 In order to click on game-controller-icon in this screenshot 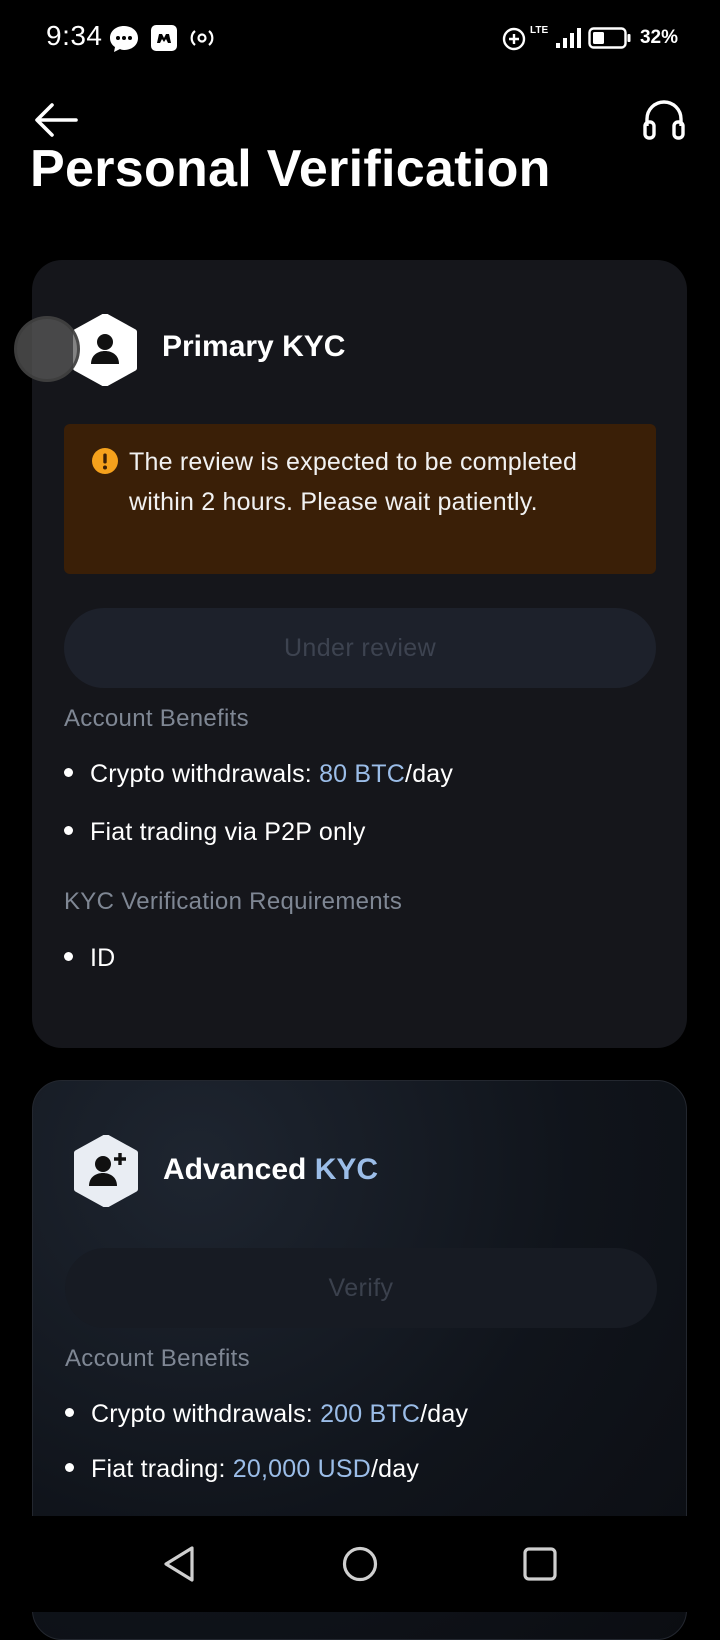, I will do `click(164, 38)`.